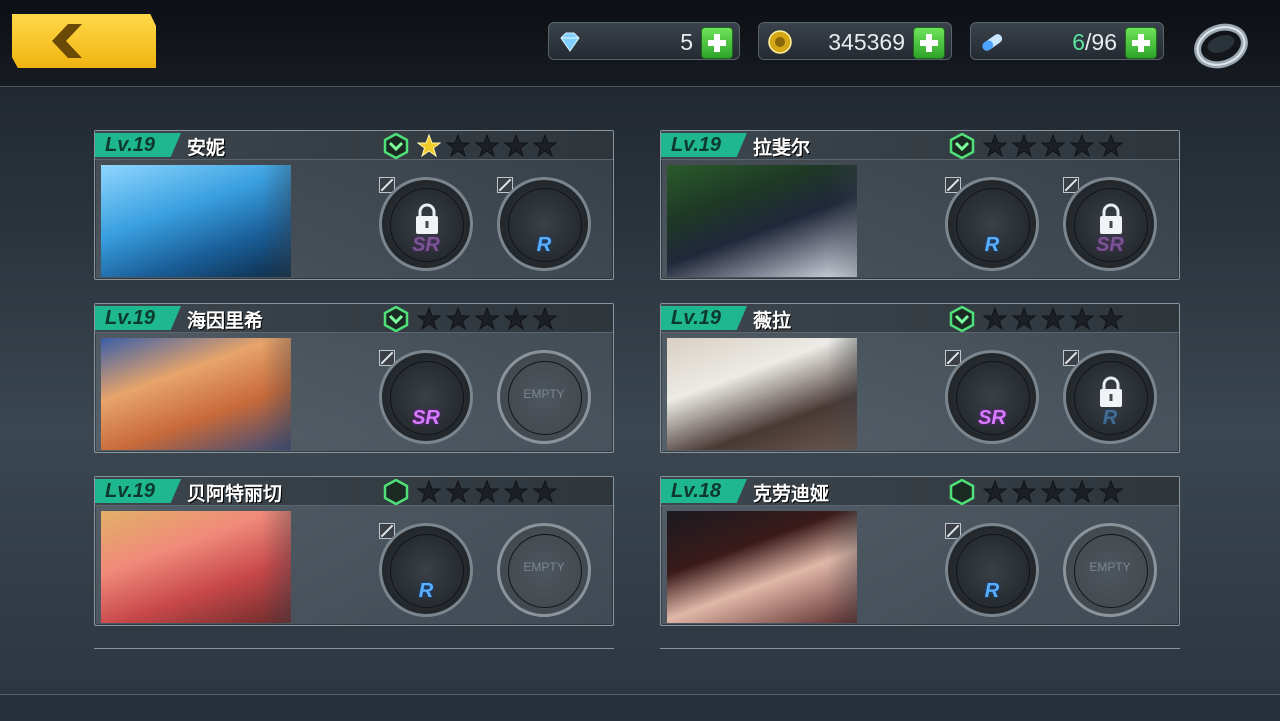 Image resolution: width=1280 pixels, height=721 pixels. Describe the element at coordinates (640, 707) in the screenshot. I see `bottom-strip` at that location.